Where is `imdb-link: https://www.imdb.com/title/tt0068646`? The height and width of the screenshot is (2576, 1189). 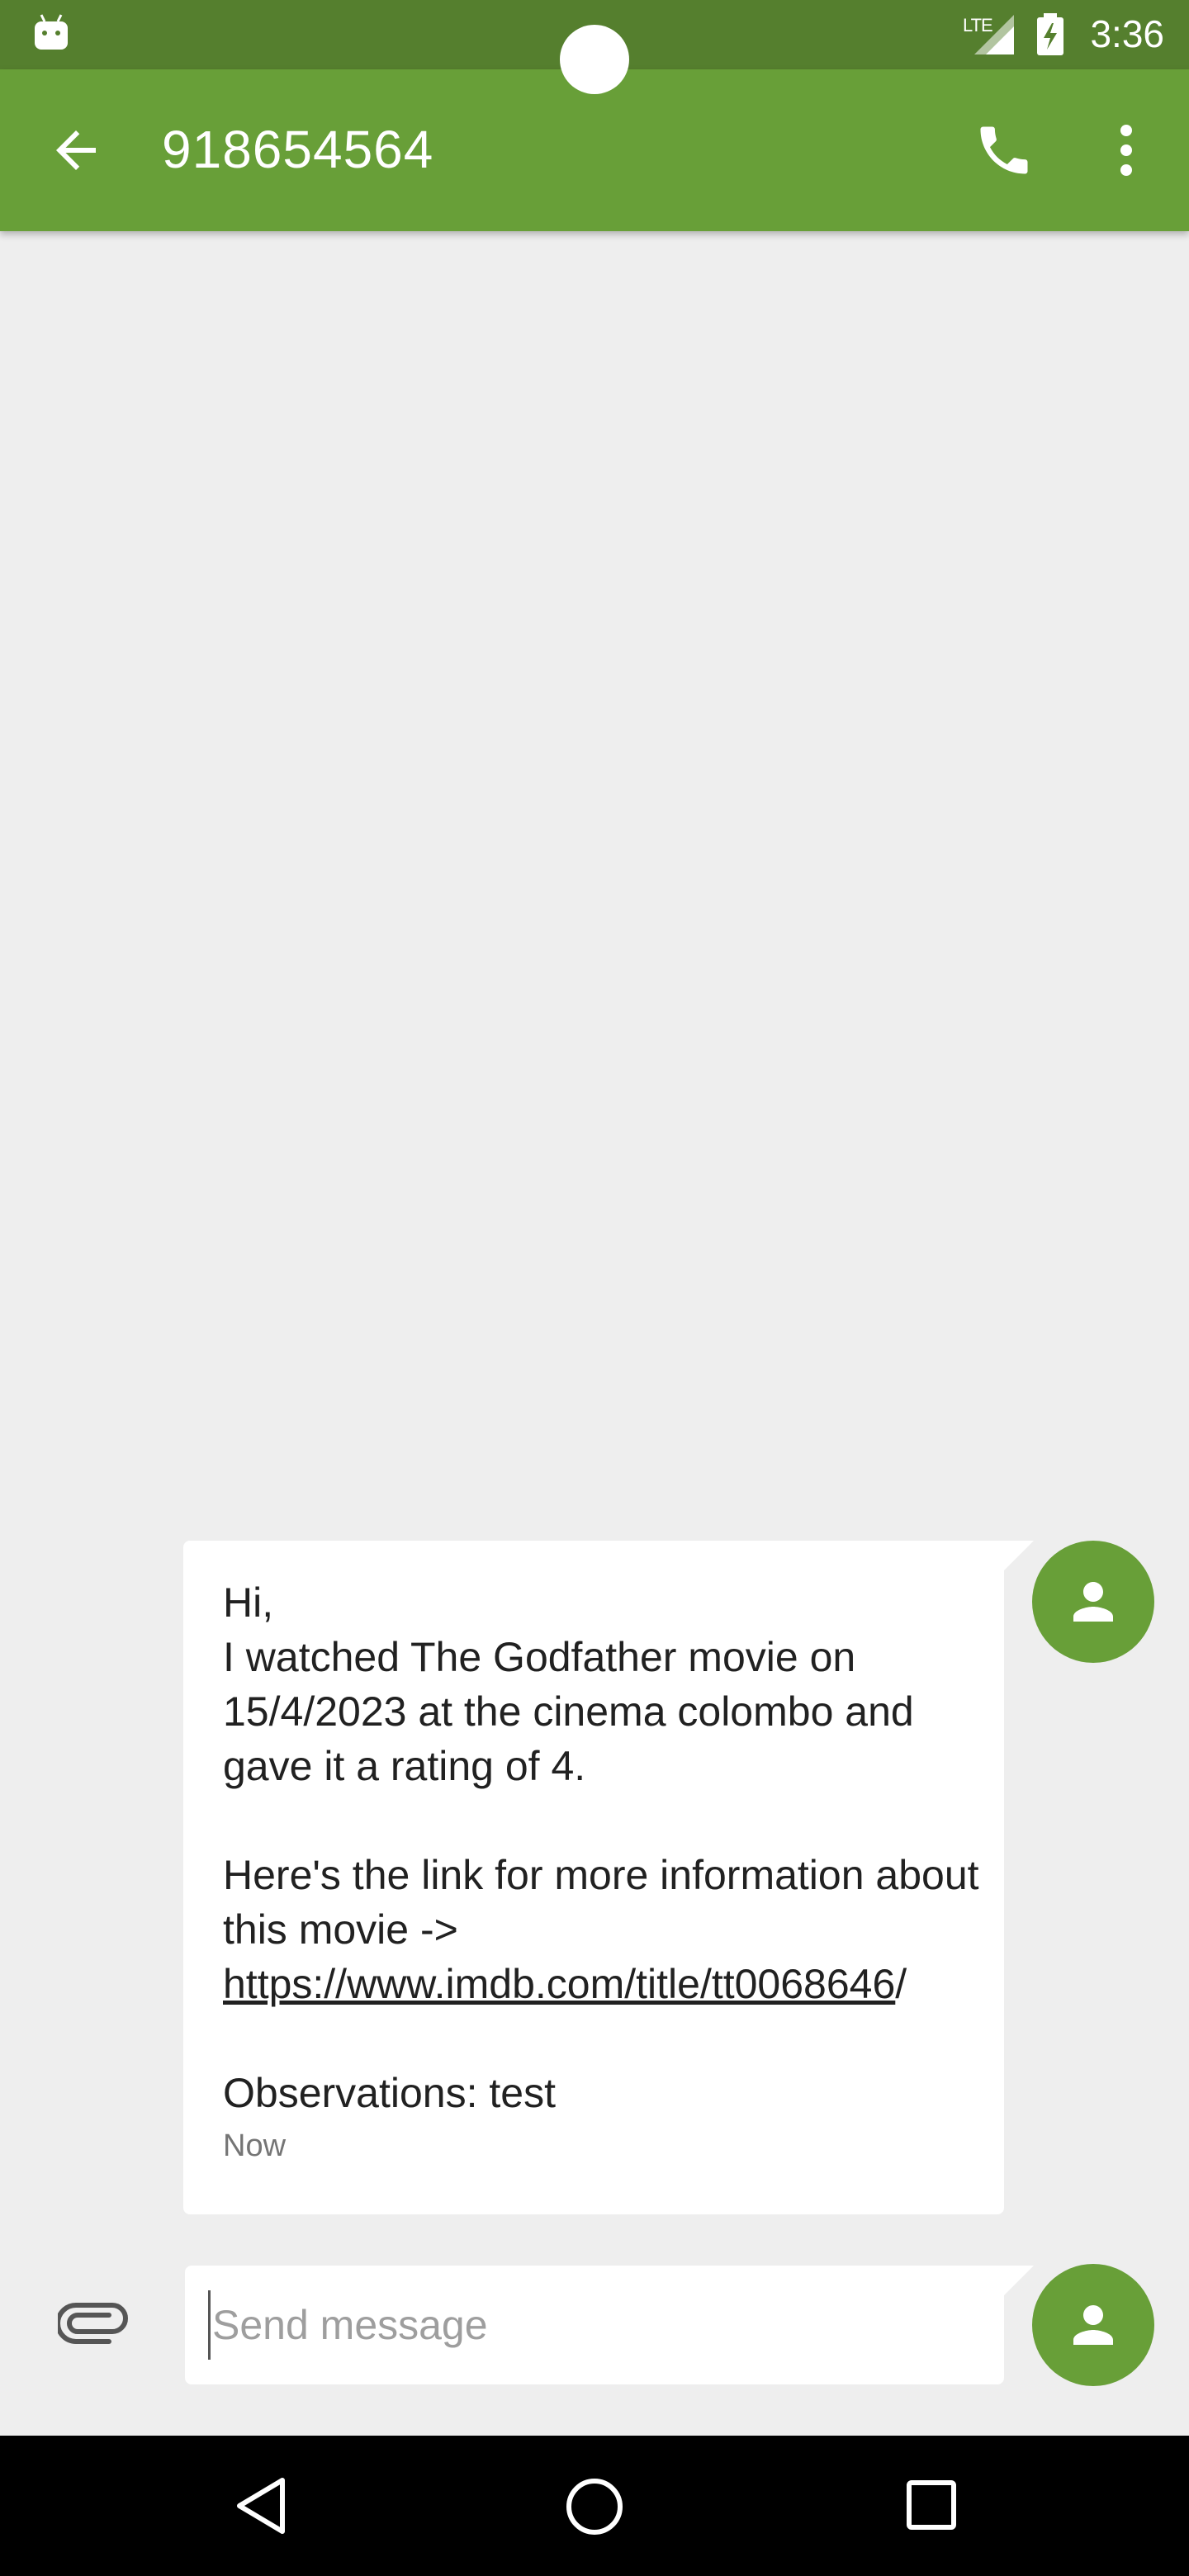 imdb-link: https://www.imdb.com/title/tt0068646 is located at coordinates (559, 1984).